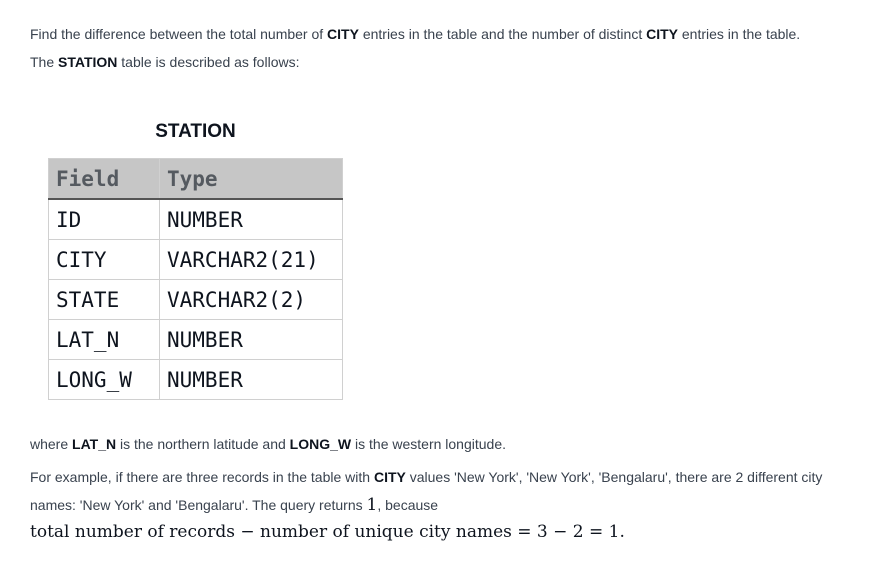 Image resolution: width=890 pixels, height=572 pixels. I want to click on field-cell: STATE, so click(104, 299).